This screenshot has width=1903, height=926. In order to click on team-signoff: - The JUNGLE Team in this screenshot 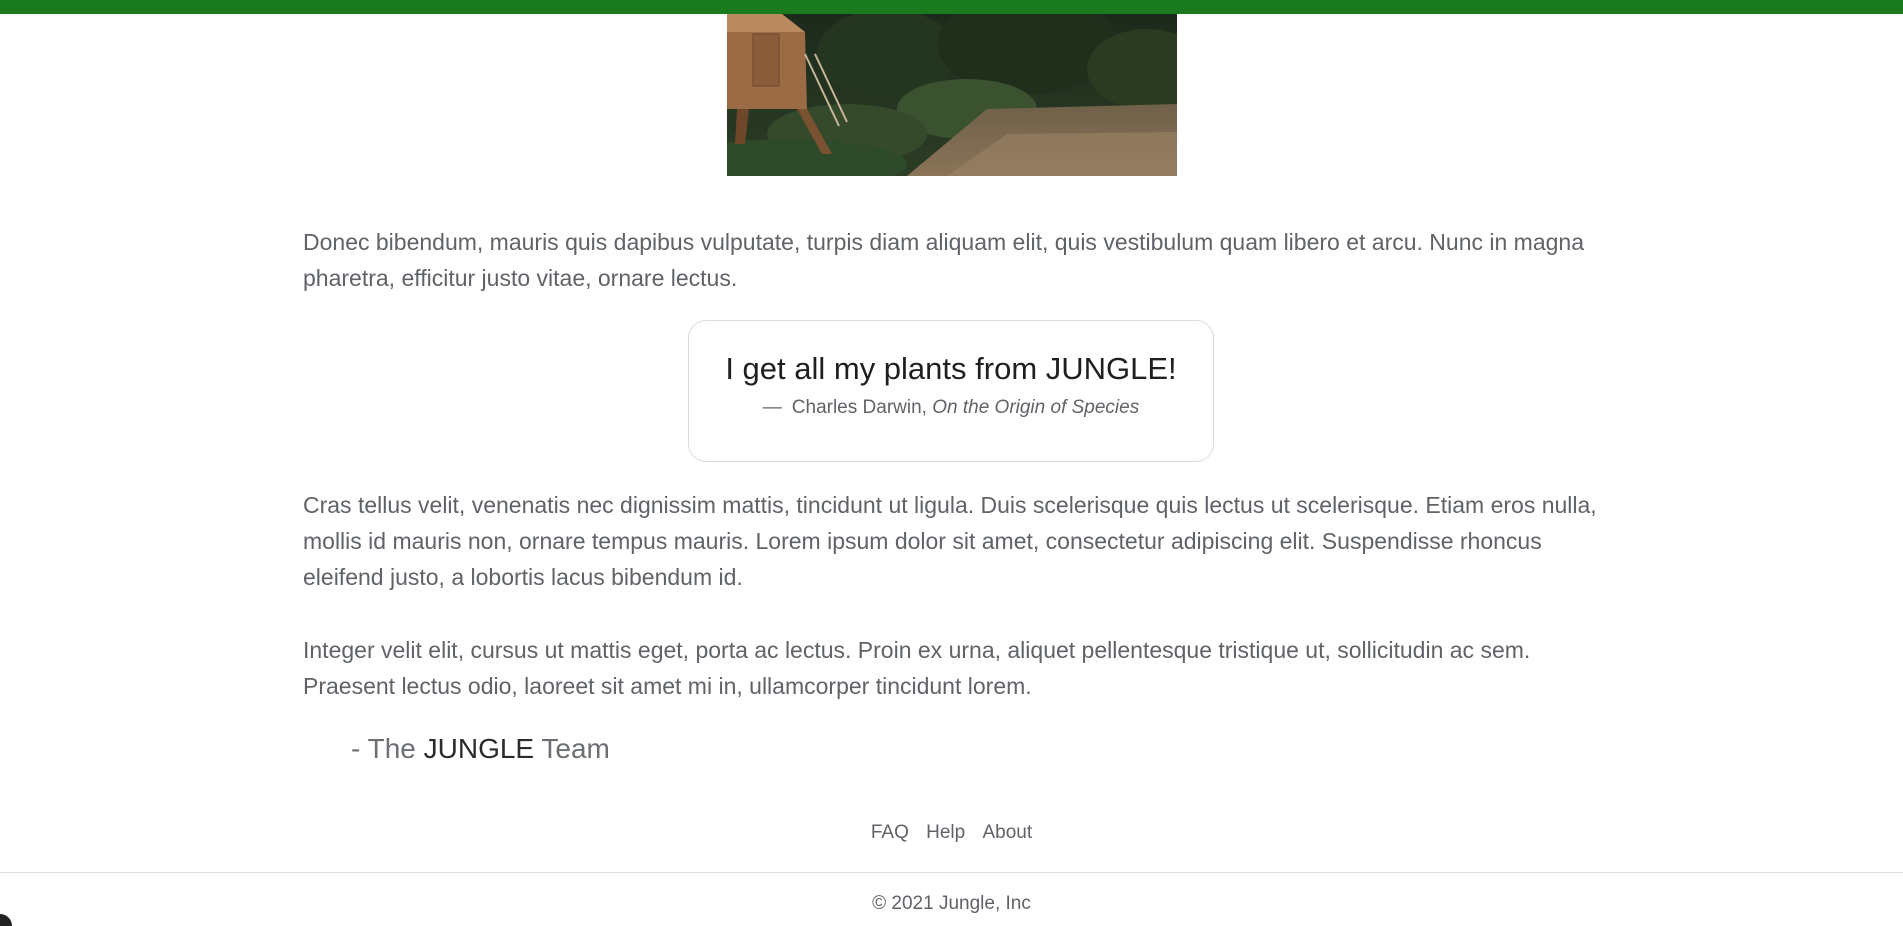, I will do `click(480, 749)`.